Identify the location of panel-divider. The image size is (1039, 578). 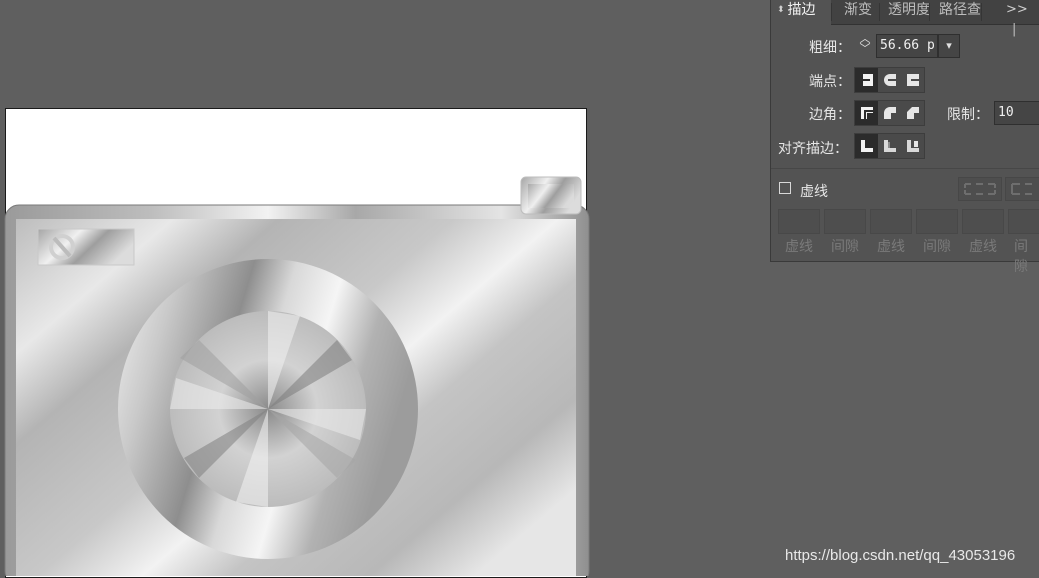
(905, 168).